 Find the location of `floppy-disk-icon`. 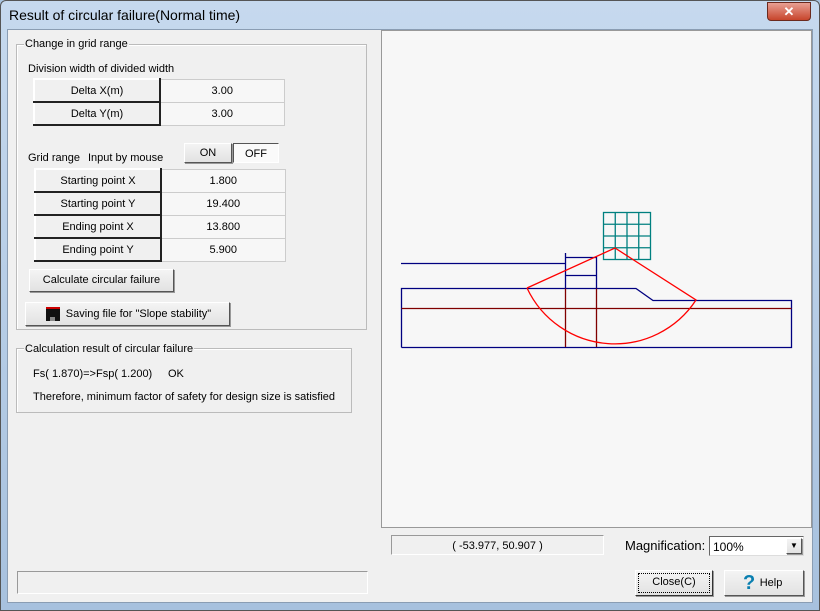

floppy-disk-icon is located at coordinates (53, 314).